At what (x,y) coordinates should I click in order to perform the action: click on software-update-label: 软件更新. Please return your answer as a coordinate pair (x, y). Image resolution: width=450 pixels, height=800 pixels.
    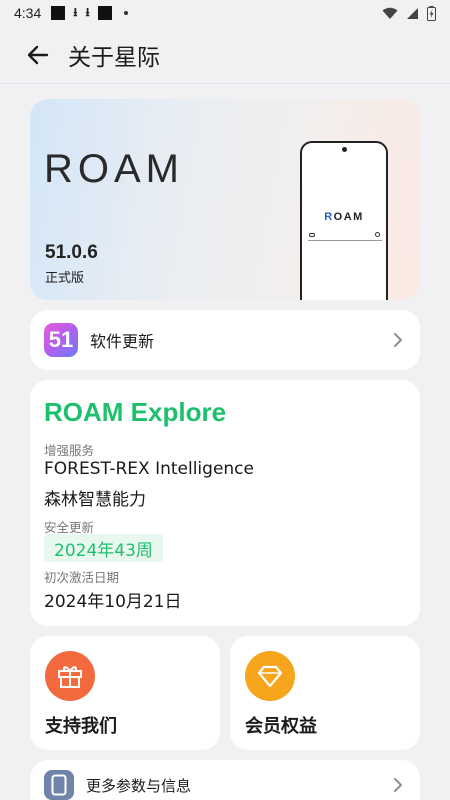
    Looking at the image, I should click on (122, 341).